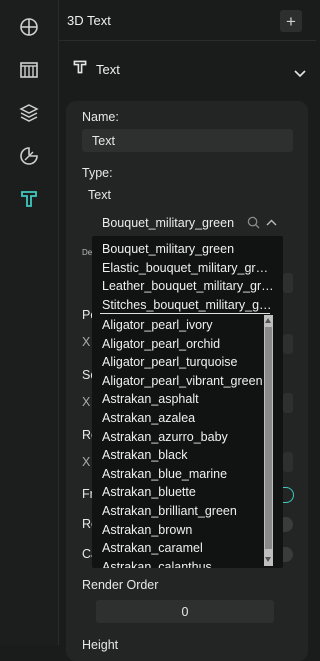 This screenshot has height=661, width=320. What do you see at coordinates (29, 199) in the screenshot?
I see `text-tool-icon` at bounding box center [29, 199].